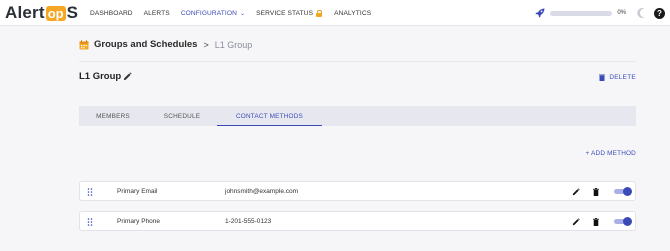 The image size is (670, 251). Describe the element at coordinates (357, 221) in the screenshot. I see `contact-method-row: Primary Phone 1-201-555-0123` at that location.